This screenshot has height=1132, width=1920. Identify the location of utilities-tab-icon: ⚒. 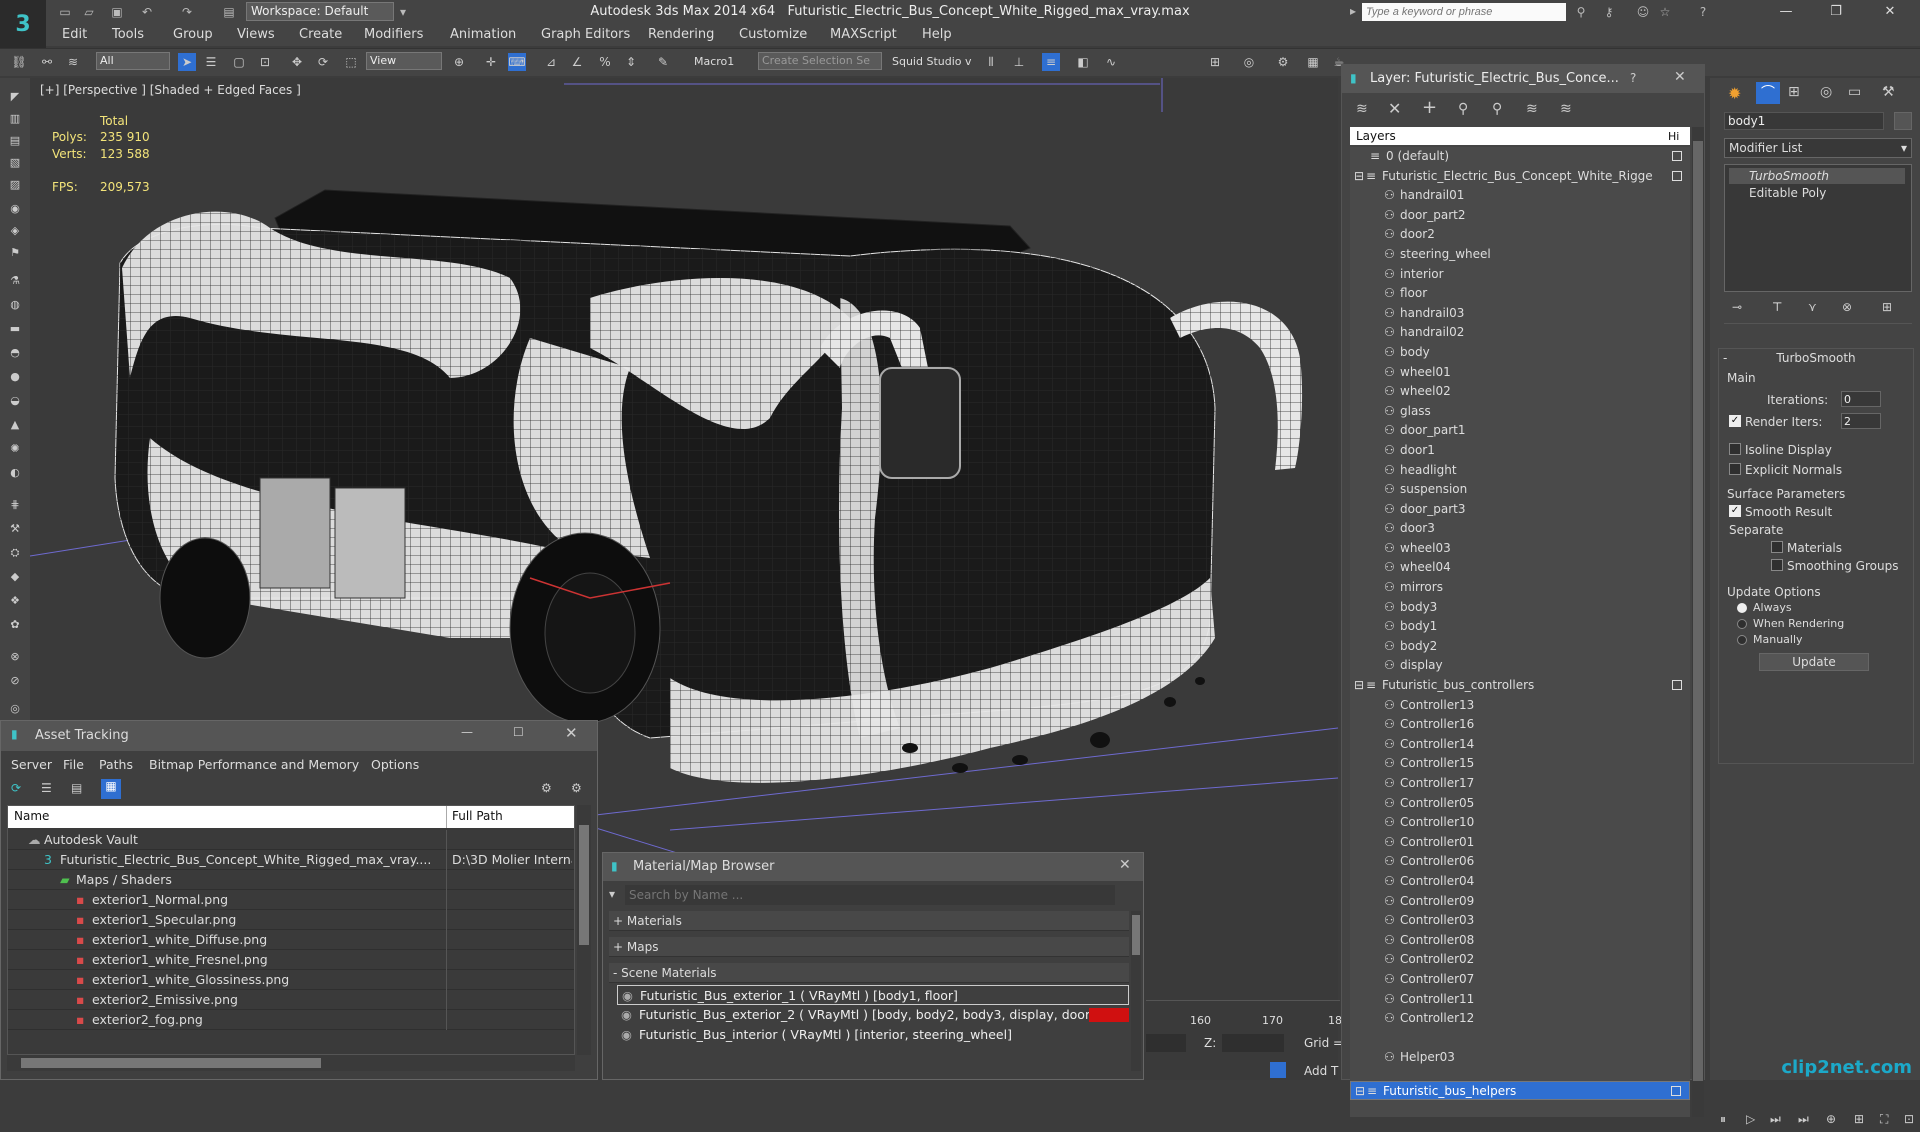
(1888, 92).